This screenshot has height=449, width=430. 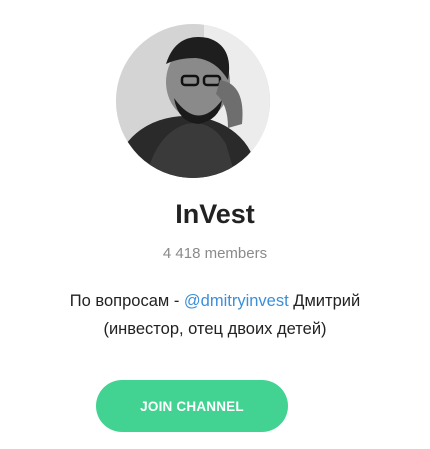 I want to click on channel-avatar, so click(x=193, y=101).